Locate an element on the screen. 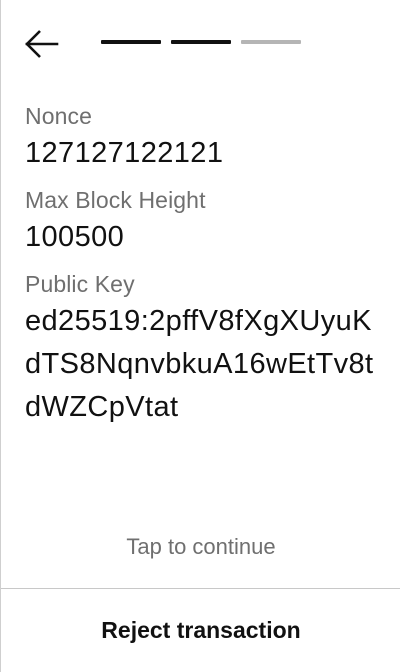 The image size is (400, 672). public-key-label: Public Key is located at coordinates (80, 284).